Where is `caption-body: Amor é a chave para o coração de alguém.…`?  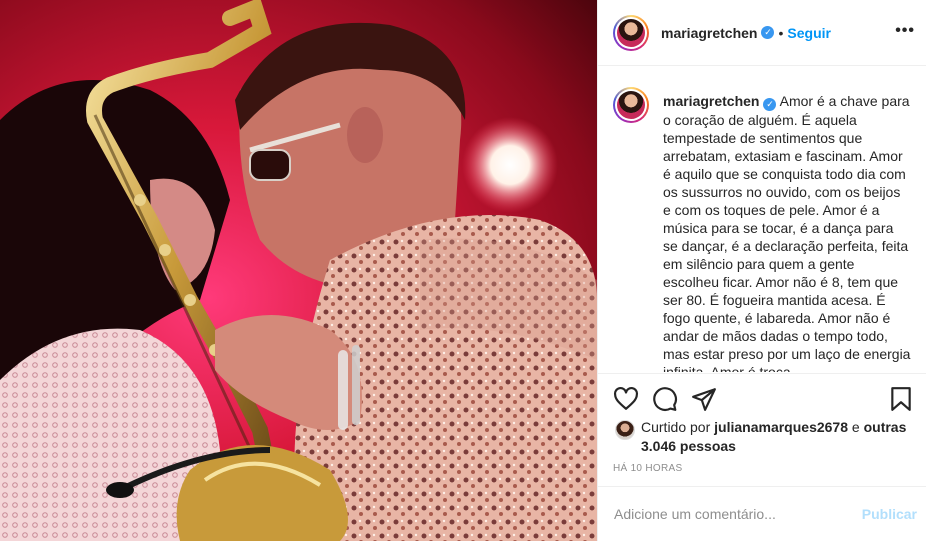
caption-body: Amor é a chave para o coração de alguém.… is located at coordinates (787, 232).